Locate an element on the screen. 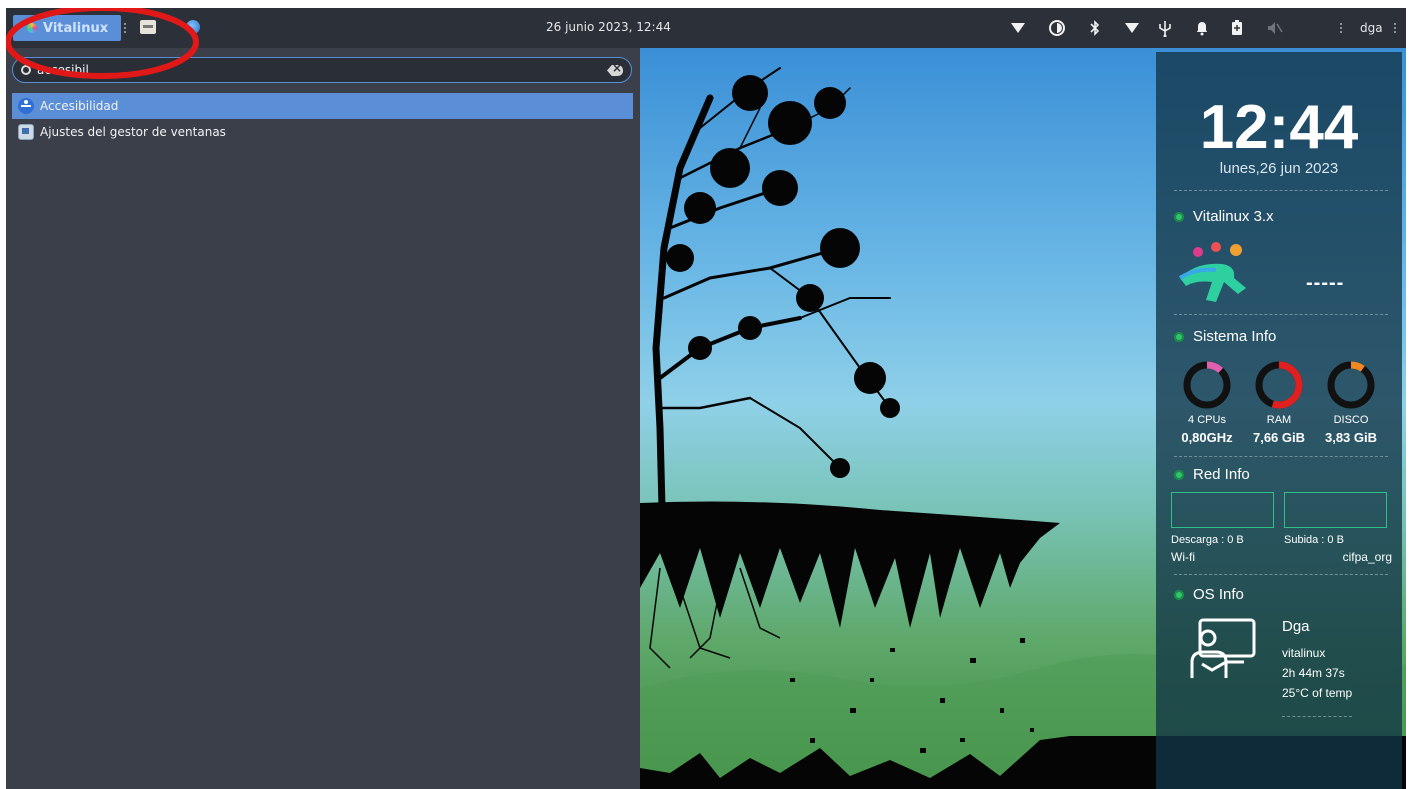 The image size is (1412, 789). cpu-value: 0,80GHz is located at coordinates (1207, 437).